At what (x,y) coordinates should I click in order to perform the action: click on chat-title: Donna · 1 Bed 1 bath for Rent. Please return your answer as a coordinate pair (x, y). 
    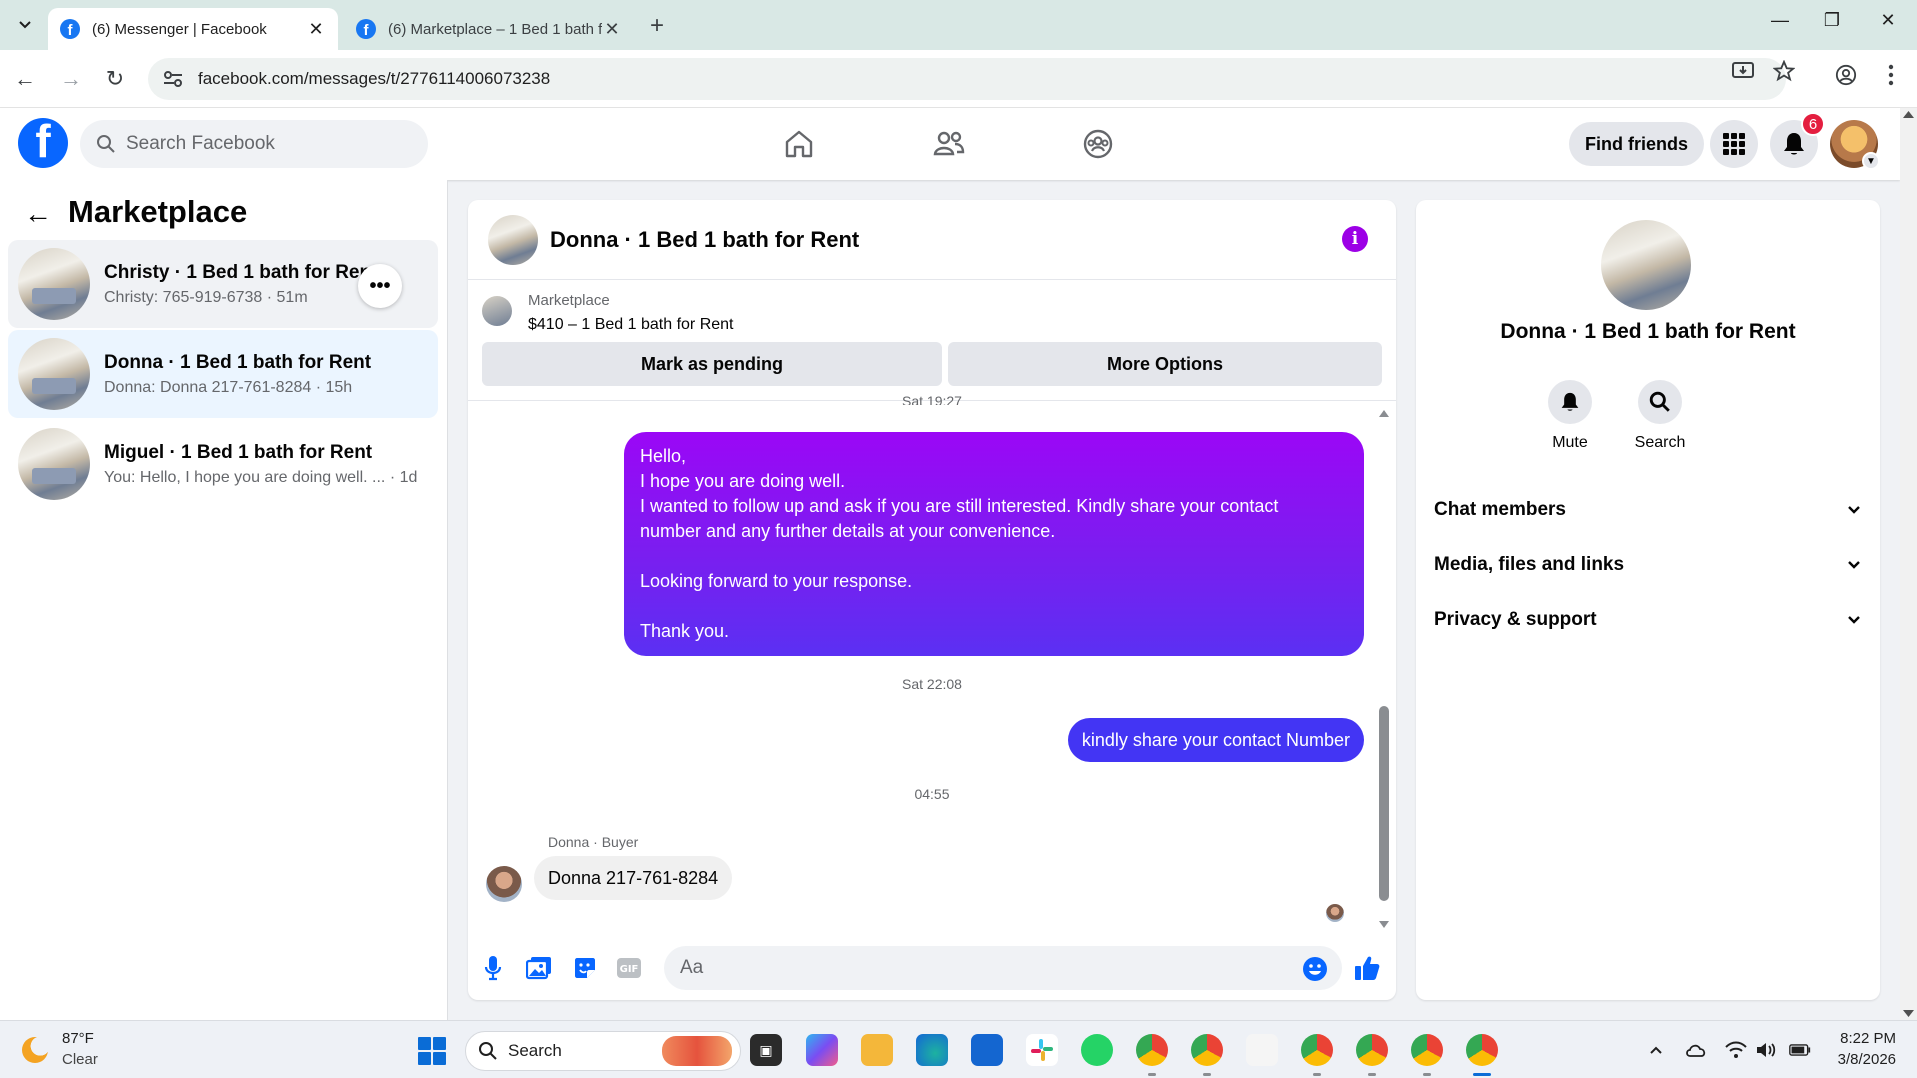
    Looking at the image, I should click on (704, 240).